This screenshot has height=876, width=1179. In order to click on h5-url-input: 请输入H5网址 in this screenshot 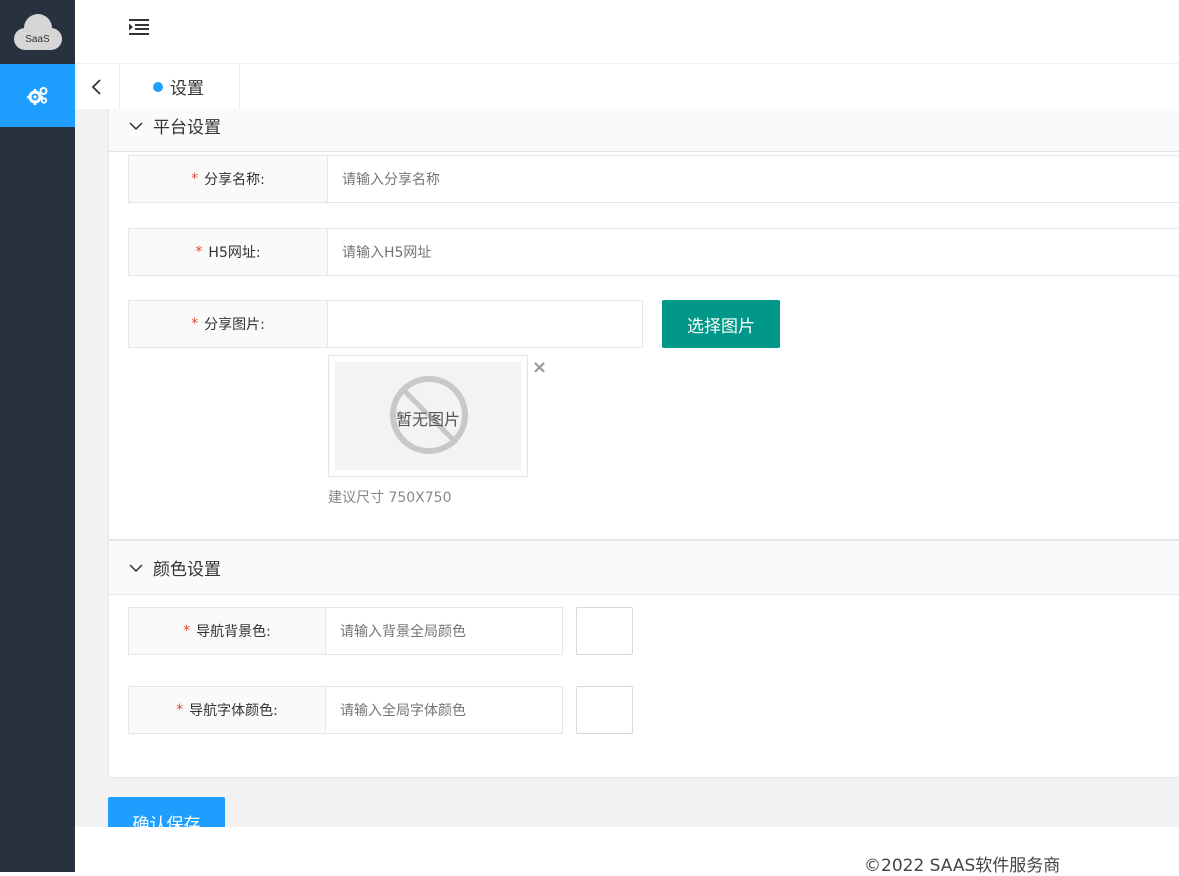, I will do `click(753, 252)`.